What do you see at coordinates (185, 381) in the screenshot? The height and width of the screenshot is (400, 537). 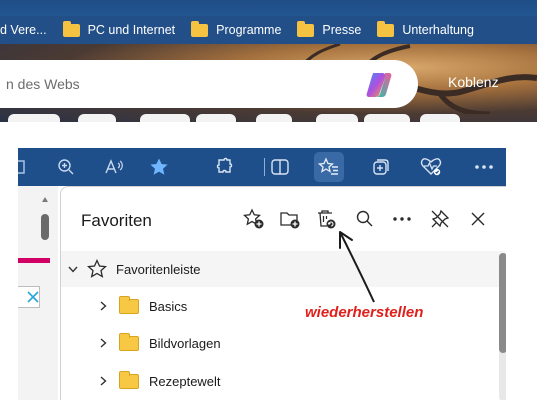 I see `tree-item-label: Rezeptewelt` at bounding box center [185, 381].